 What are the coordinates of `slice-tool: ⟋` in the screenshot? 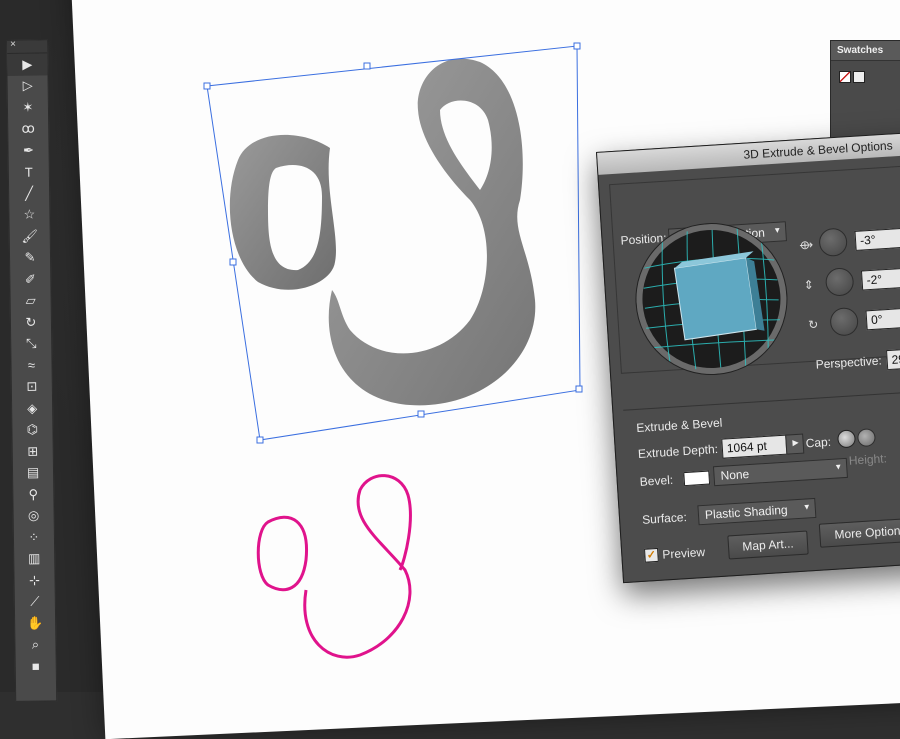 It's located at (35, 602).